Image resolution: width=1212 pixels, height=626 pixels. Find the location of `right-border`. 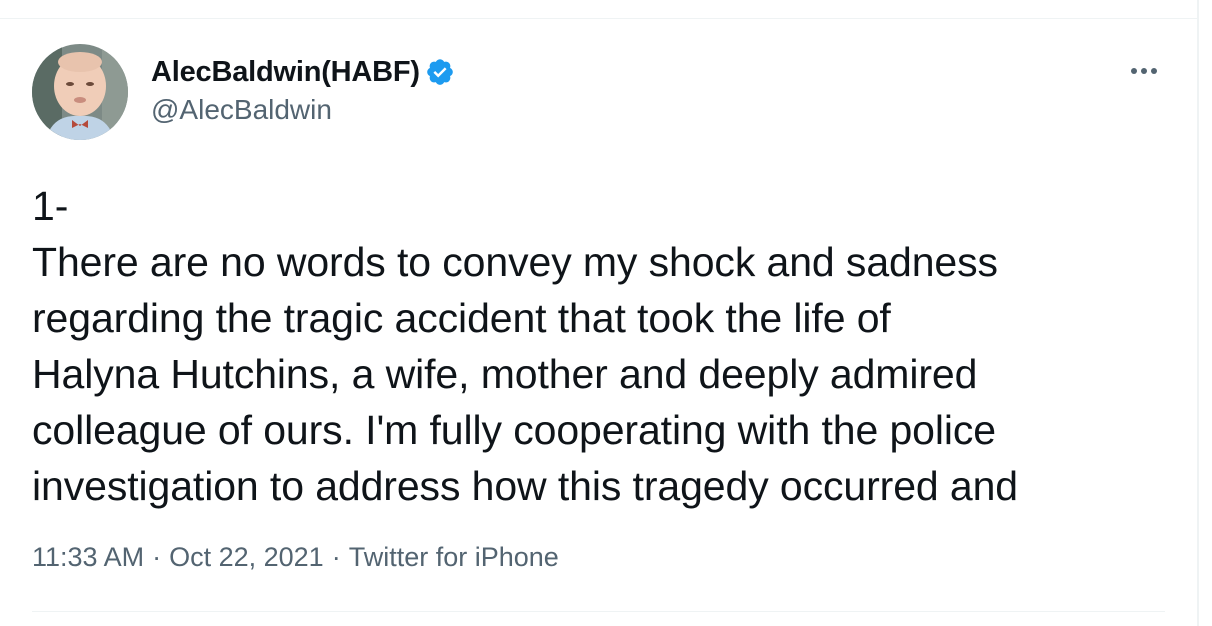

right-border is located at coordinates (1198, 313).